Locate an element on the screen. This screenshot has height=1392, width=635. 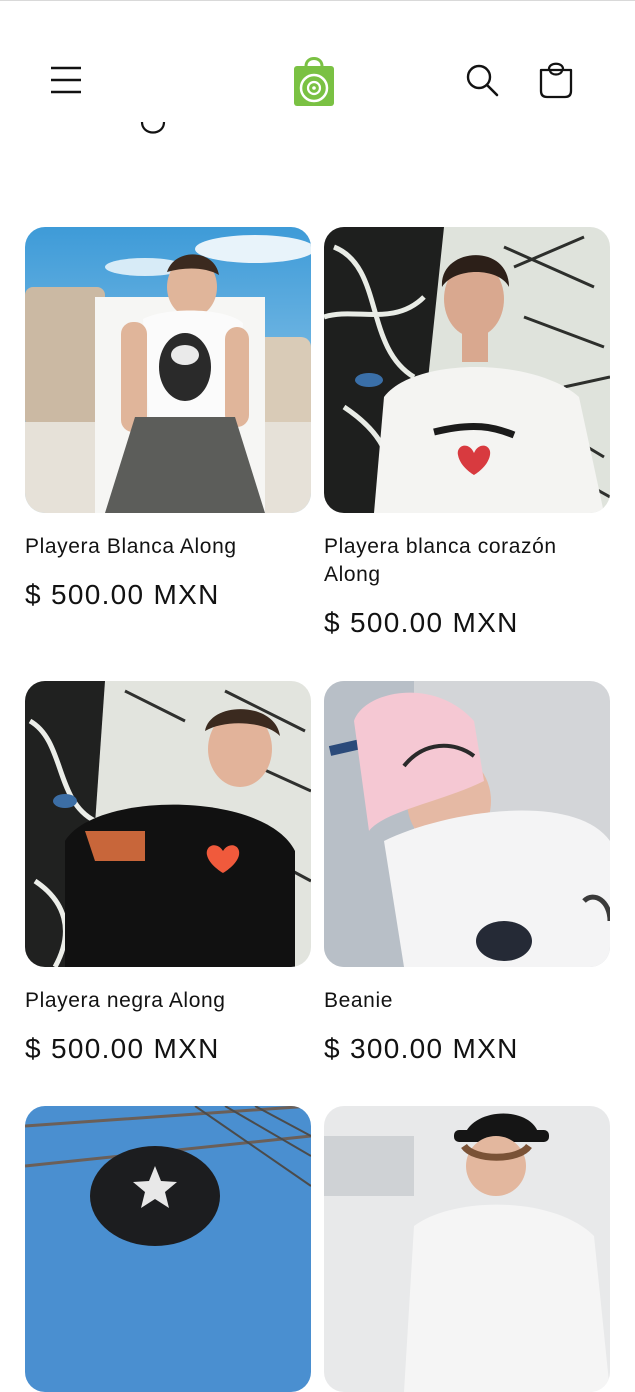
cart-bag-icon is located at coordinates (556, 80).